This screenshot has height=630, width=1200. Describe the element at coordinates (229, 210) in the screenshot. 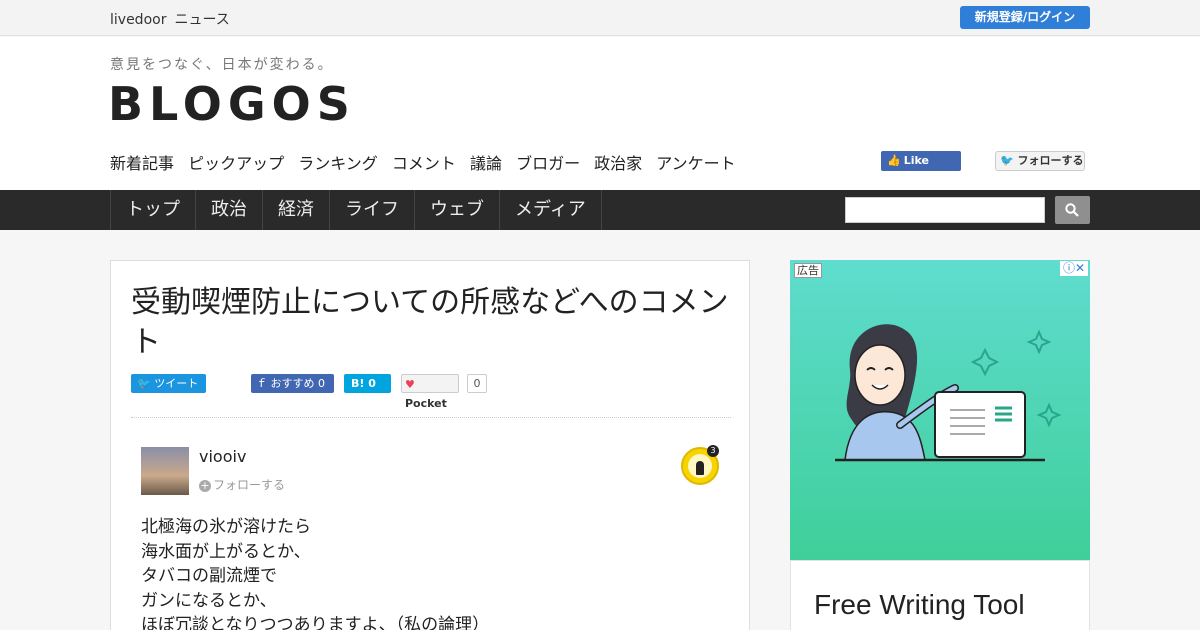

I see `nav-politics: 政治` at that location.